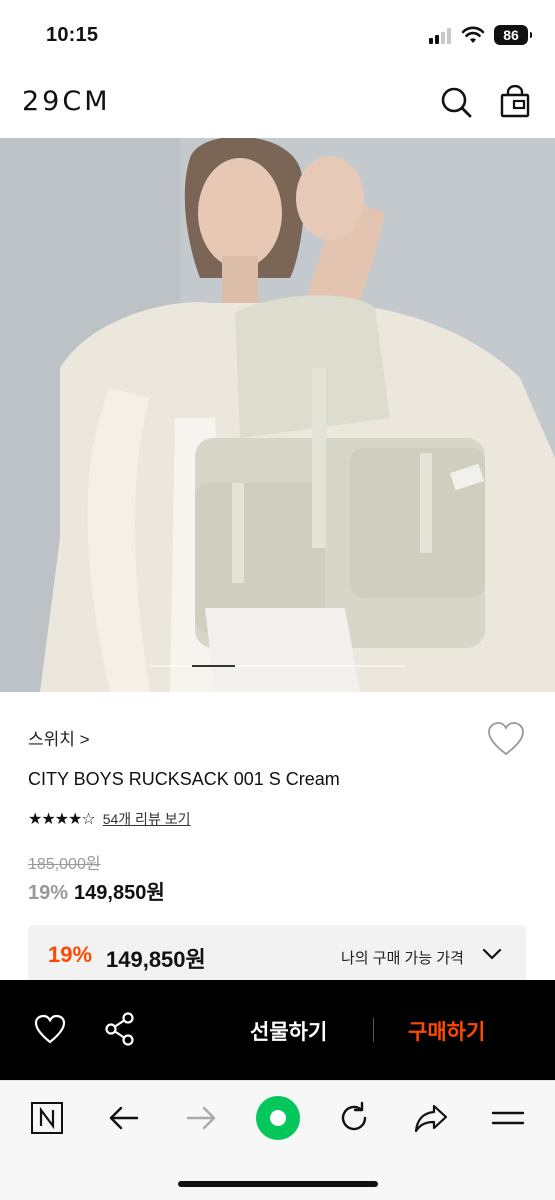  What do you see at coordinates (66, 101) in the screenshot?
I see `logo: 29CM` at bounding box center [66, 101].